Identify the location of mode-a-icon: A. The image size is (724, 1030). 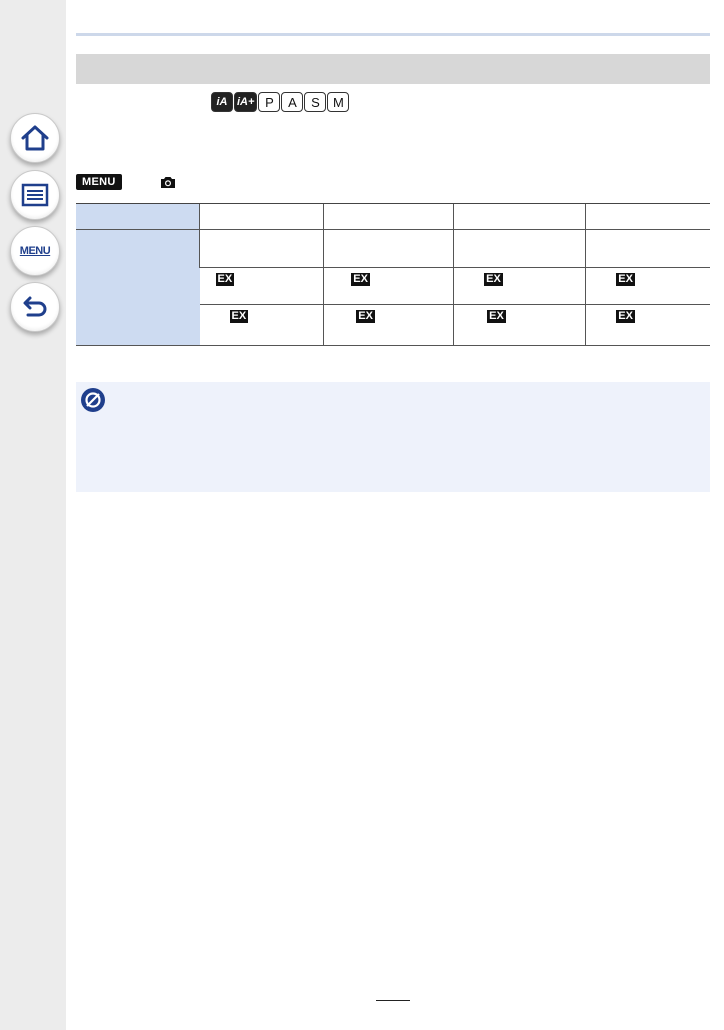
(292, 102).